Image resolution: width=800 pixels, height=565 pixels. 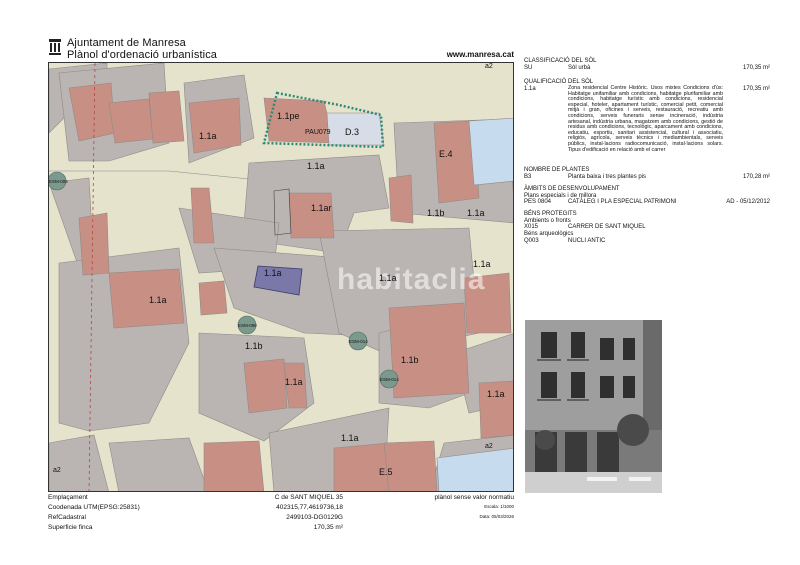 What do you see at coordinates (386, 472) in the screenshot?
I see `zone-label: E.5` at bounding box center [386, 472].